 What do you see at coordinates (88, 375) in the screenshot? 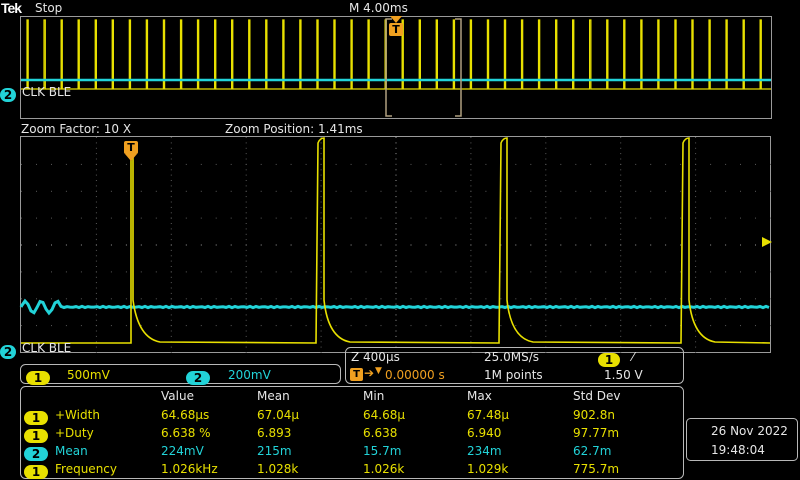
I see `ch1-scale: 500mV` at bounding box center [88, 375].